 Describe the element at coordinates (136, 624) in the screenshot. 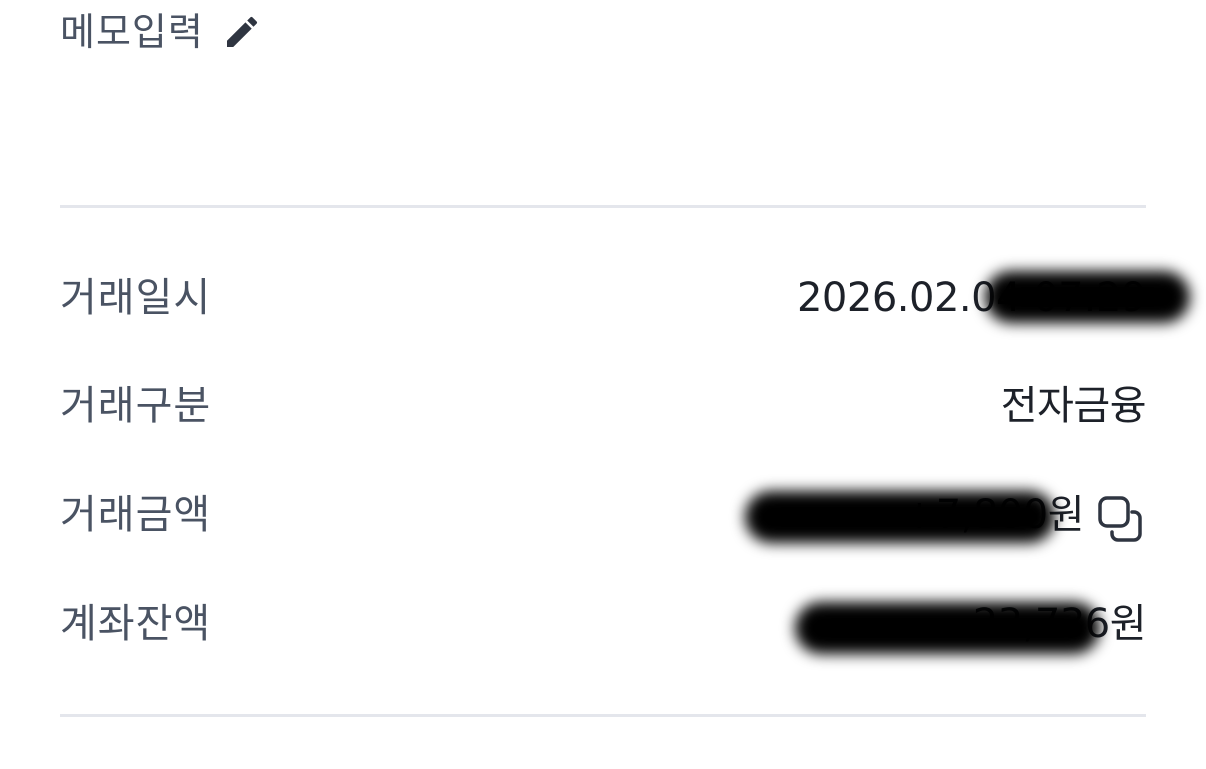

I see `account-balance-label: 계좌잔액` at that location.